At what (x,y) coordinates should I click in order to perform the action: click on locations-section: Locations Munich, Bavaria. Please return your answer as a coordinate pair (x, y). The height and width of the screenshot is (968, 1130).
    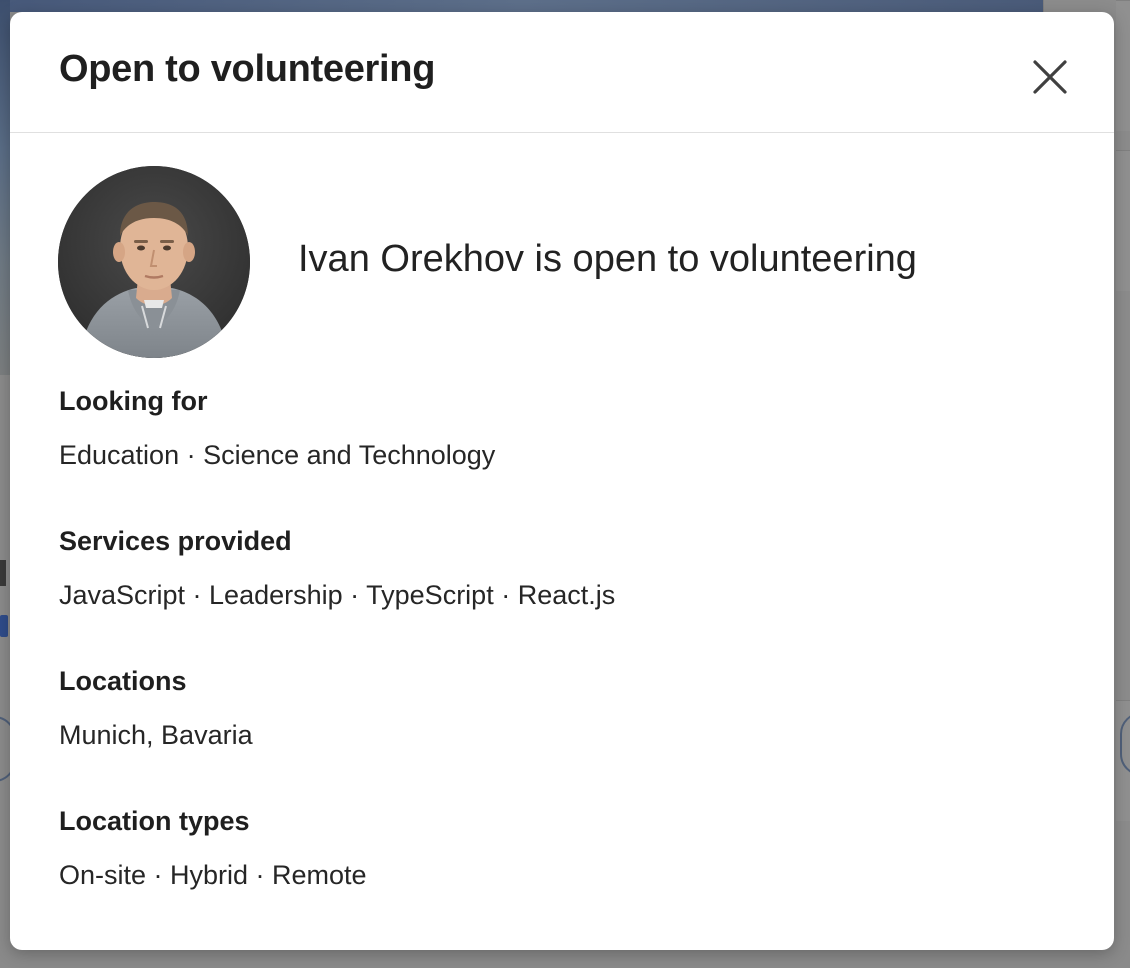
    Looking at the image, I should click on (559, 708).